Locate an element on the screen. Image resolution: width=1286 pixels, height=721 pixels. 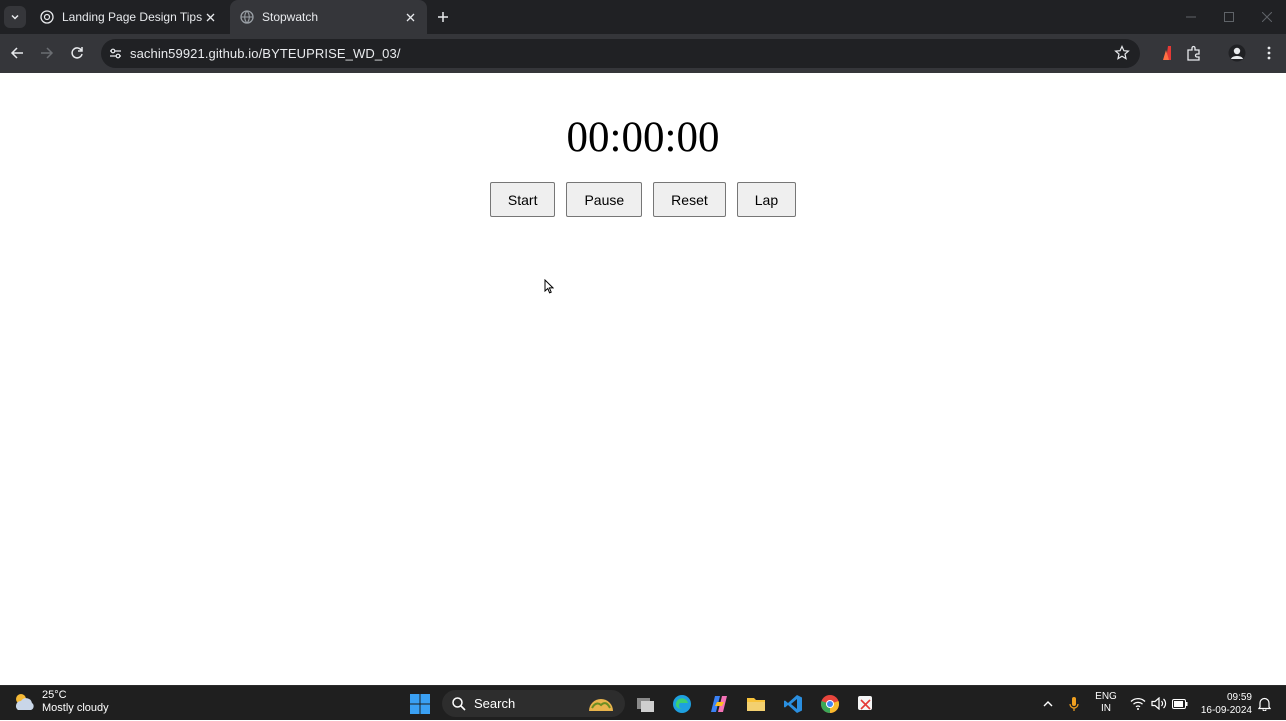
vscode-icon is located at coordinates (793, 704).